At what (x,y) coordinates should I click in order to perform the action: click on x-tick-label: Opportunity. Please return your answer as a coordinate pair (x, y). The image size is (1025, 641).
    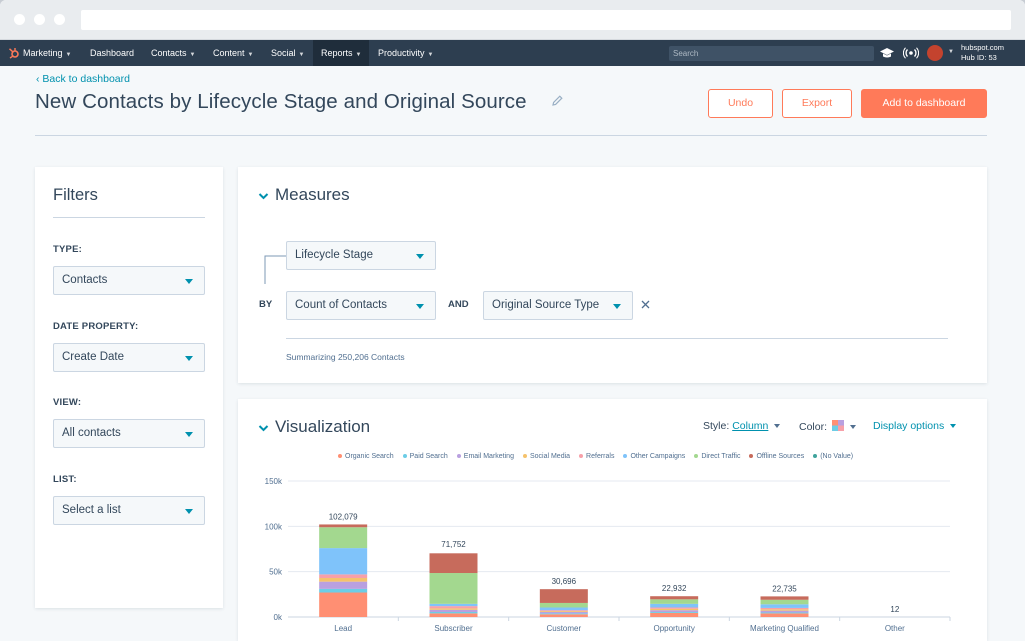
    Looking at the image, I should click on (673, 628).